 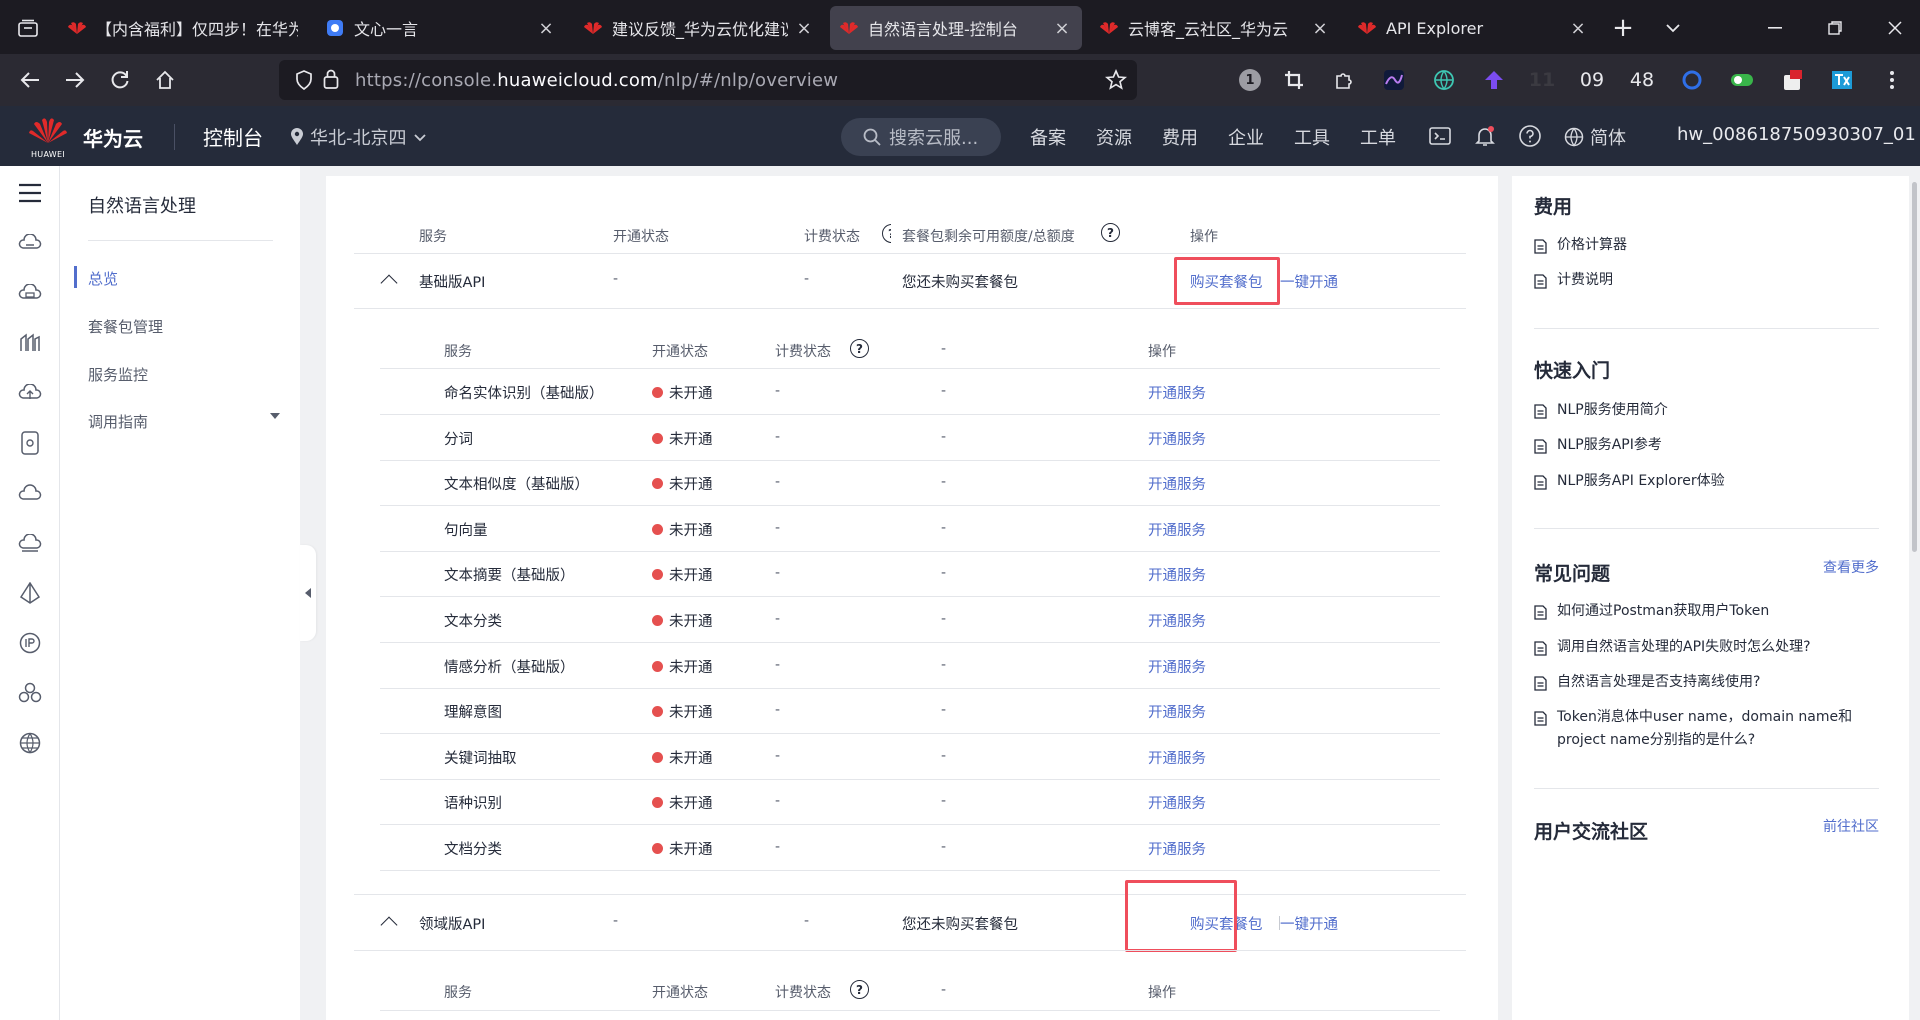 I want to click on tab-api-explorer: API Explorer ×, so click(x=1473, y=28).